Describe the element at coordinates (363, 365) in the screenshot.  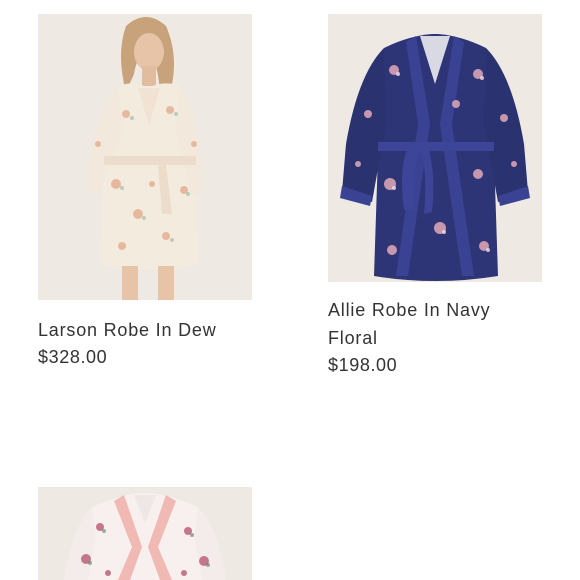
I see `product-price: $198.00` at that location.